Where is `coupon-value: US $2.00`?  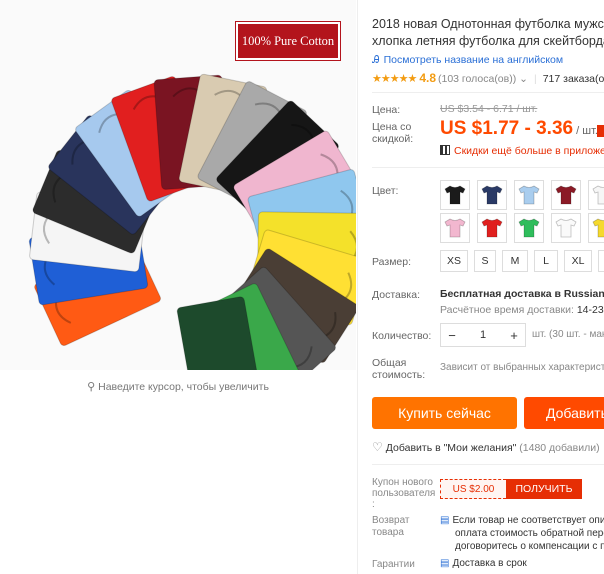 coupon-value: US $2.00 is located at coordinates (473, 489).